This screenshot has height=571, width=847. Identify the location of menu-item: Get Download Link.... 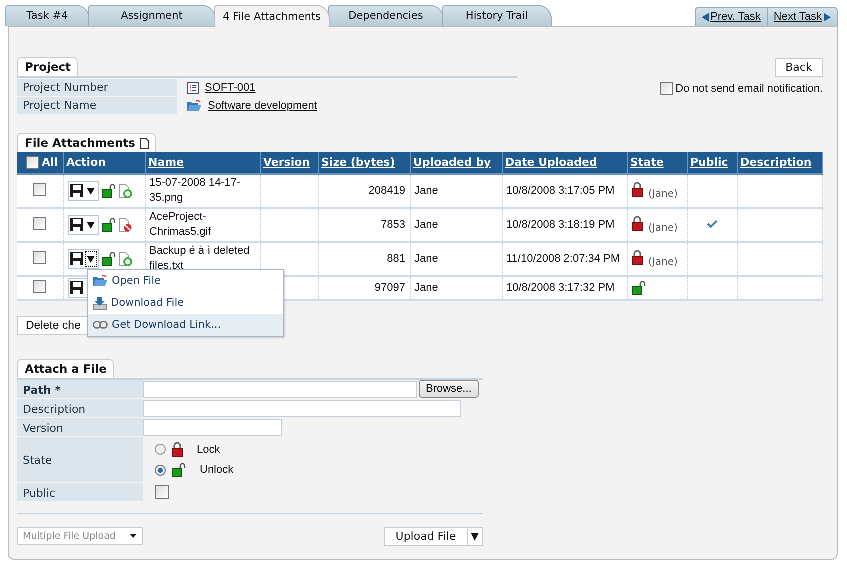
(185, 325).